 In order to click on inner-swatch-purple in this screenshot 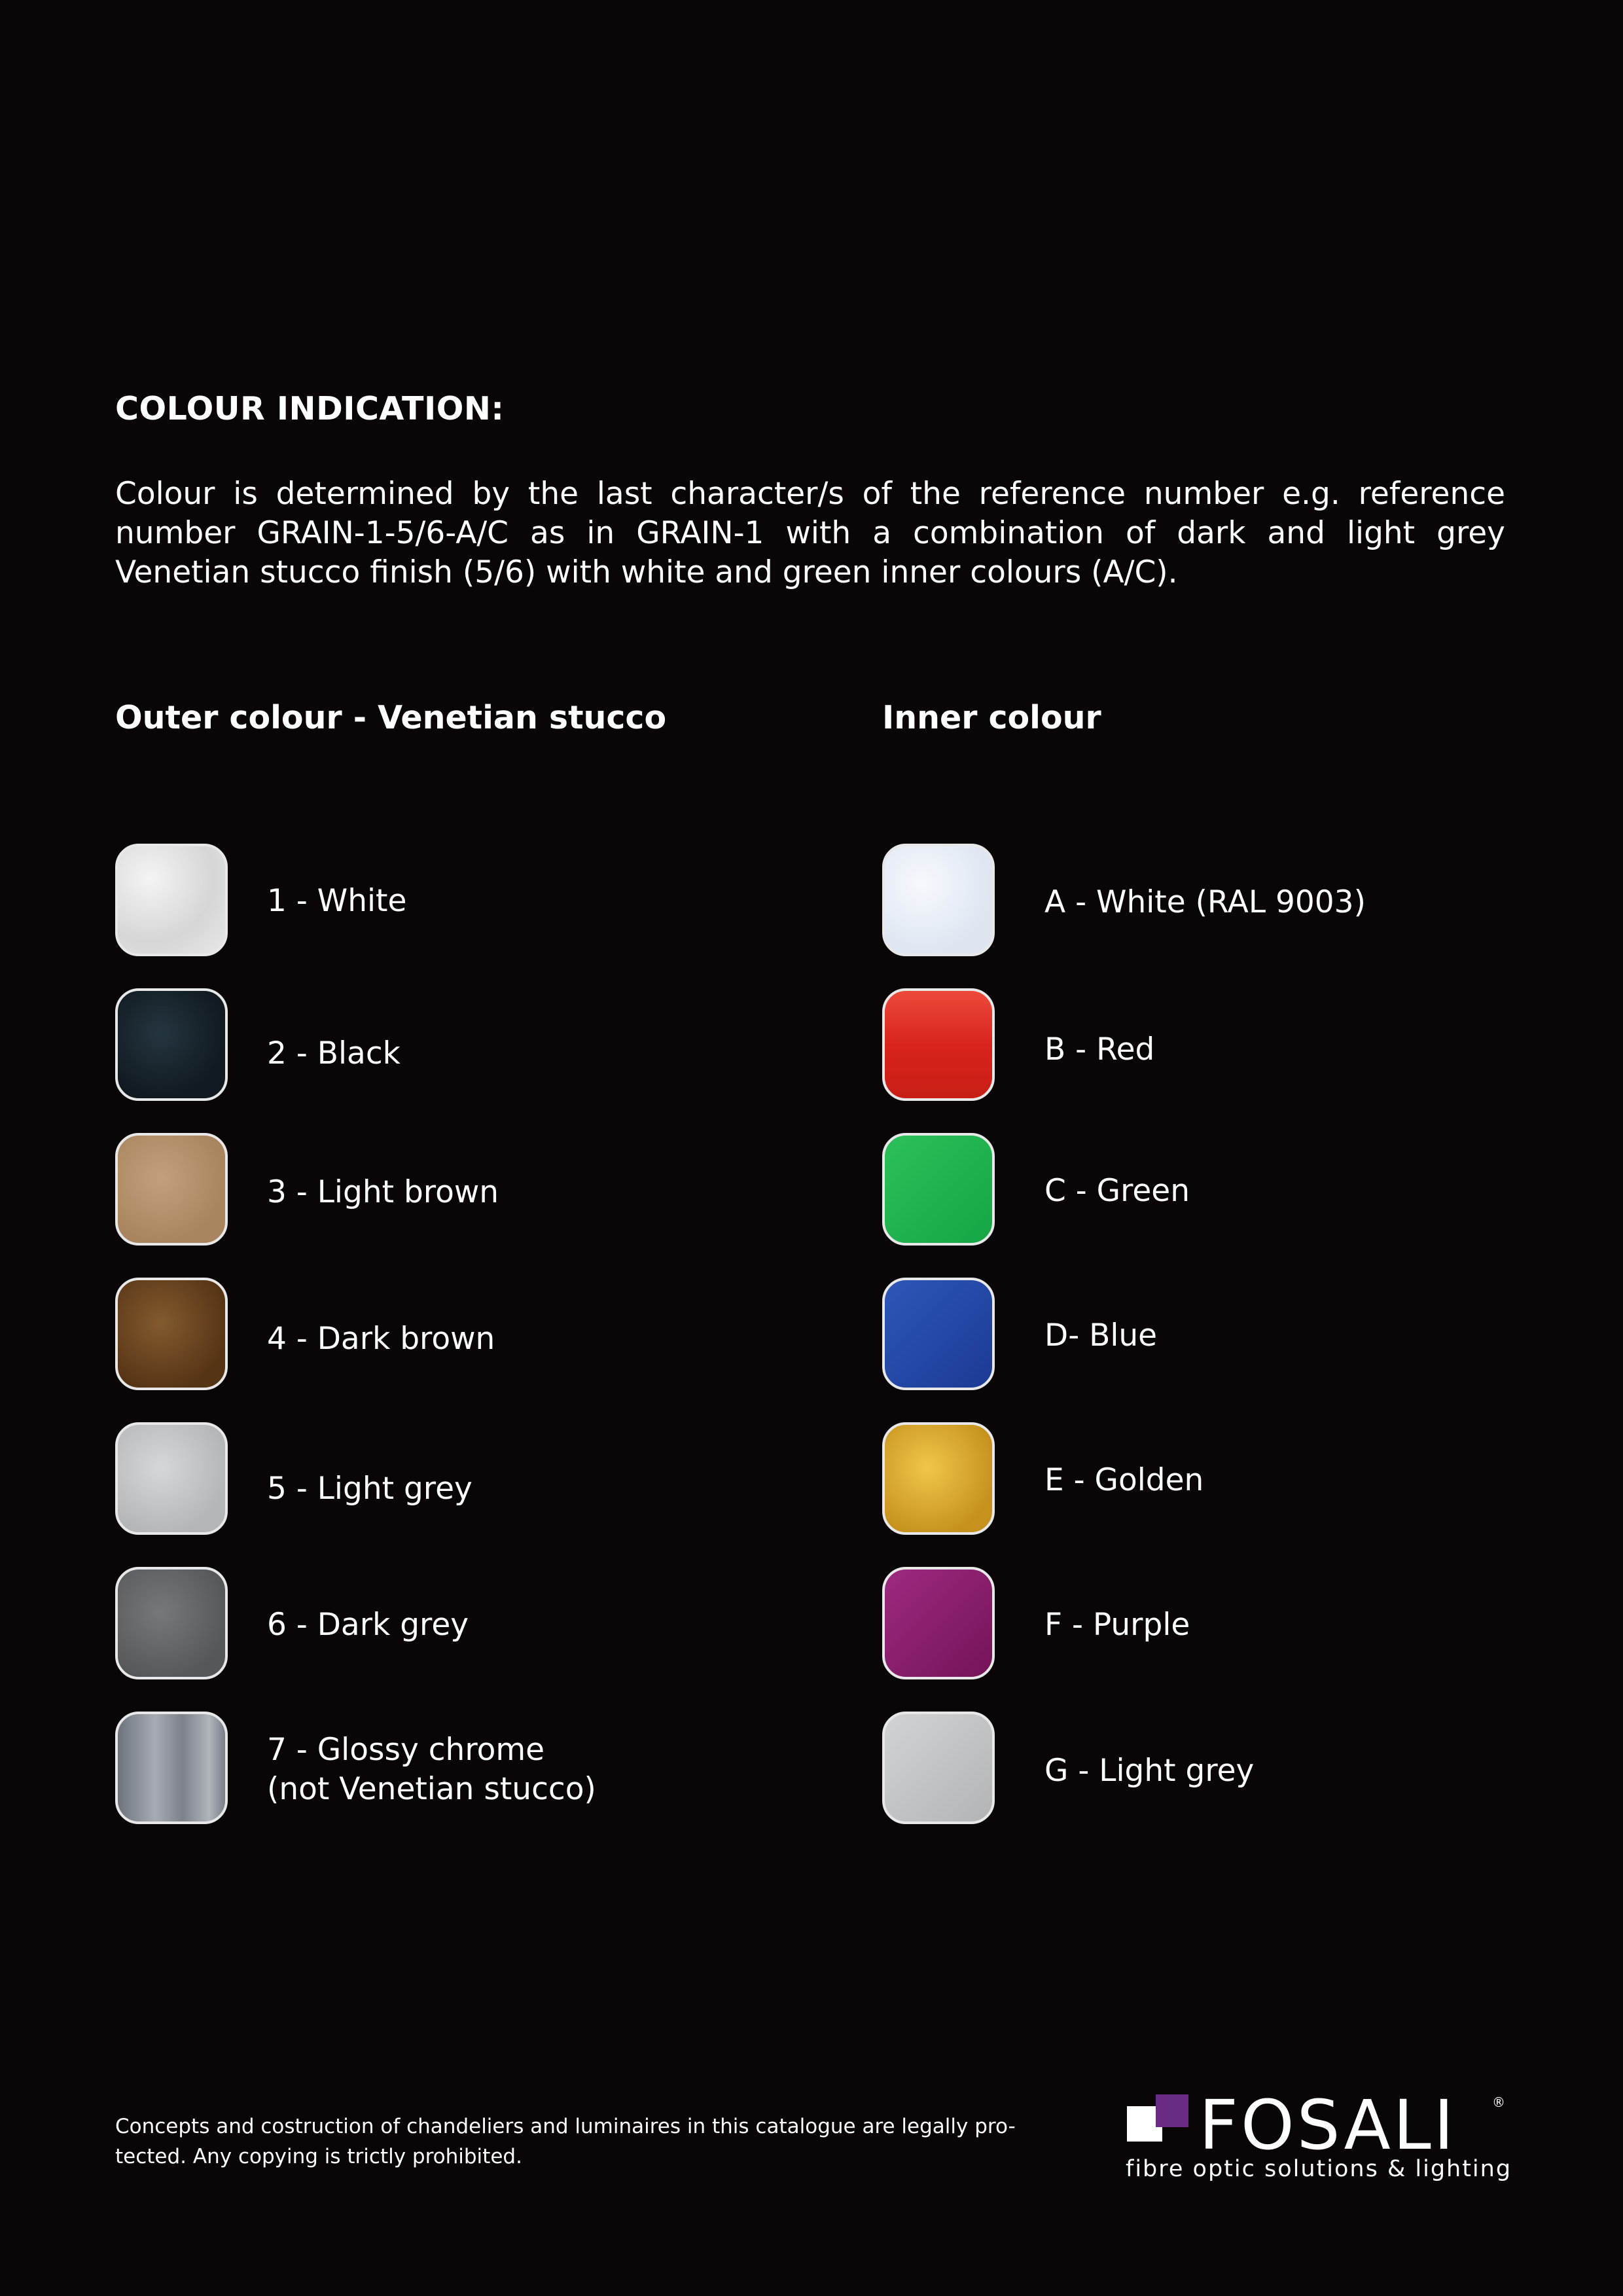, I will do `click(938, 1623)`.